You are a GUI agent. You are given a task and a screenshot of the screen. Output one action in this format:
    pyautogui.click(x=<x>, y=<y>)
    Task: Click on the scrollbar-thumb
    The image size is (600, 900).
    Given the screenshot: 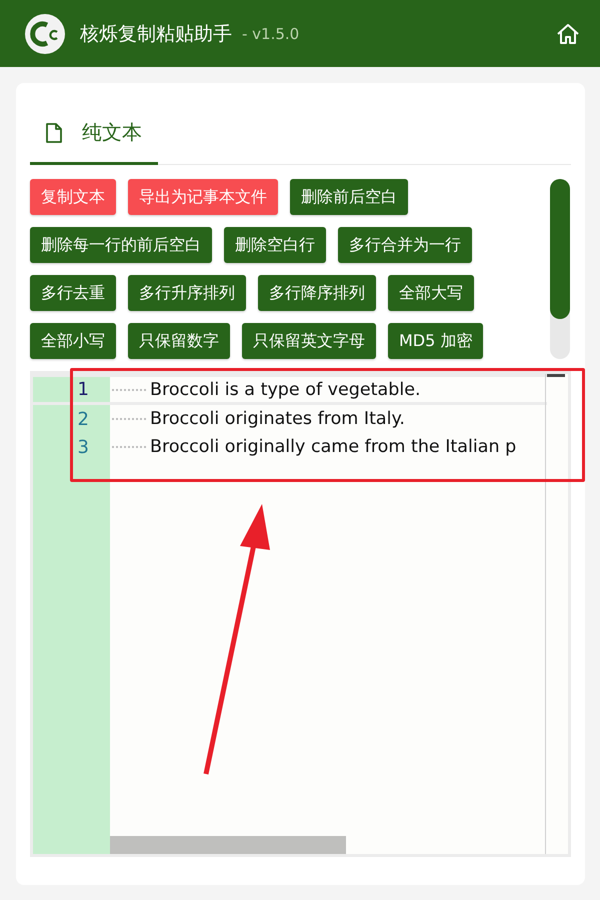 What is the action you would take?
    pyautogui.click(x=560, y=249)
    